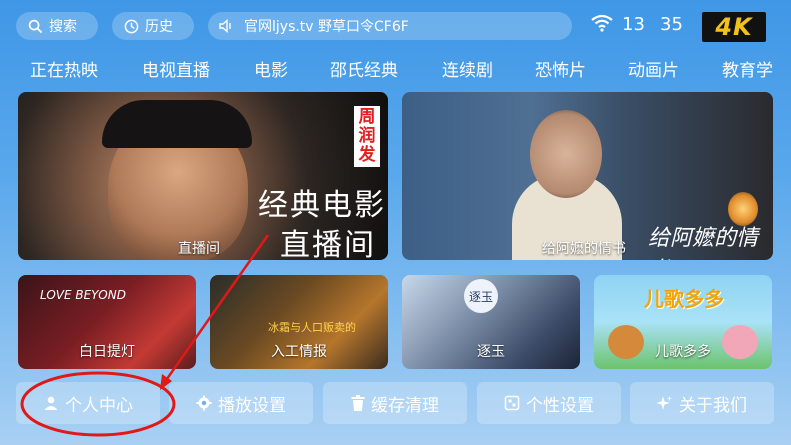  I want to click on nav-item-movies: 电影, so click(271, 68).